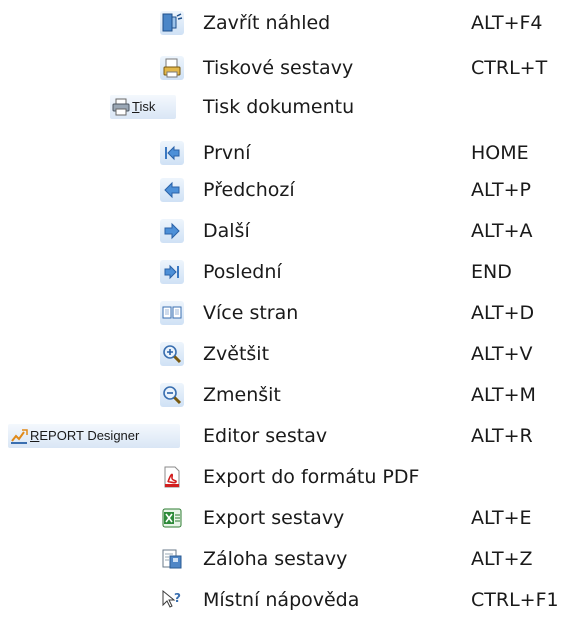 This screenshot has height=621, width=564. What do you see at coordinates (172, 600) in the screenshot?
I see `context-help-icon: ?` at bounding box center [172, 600].